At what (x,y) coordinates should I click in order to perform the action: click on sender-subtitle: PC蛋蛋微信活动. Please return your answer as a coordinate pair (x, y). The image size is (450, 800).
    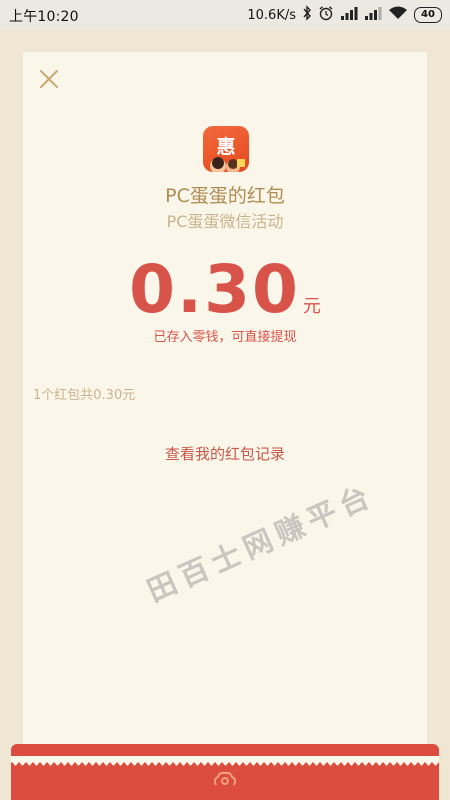
    Looking at the image, I should click on (225, 221).